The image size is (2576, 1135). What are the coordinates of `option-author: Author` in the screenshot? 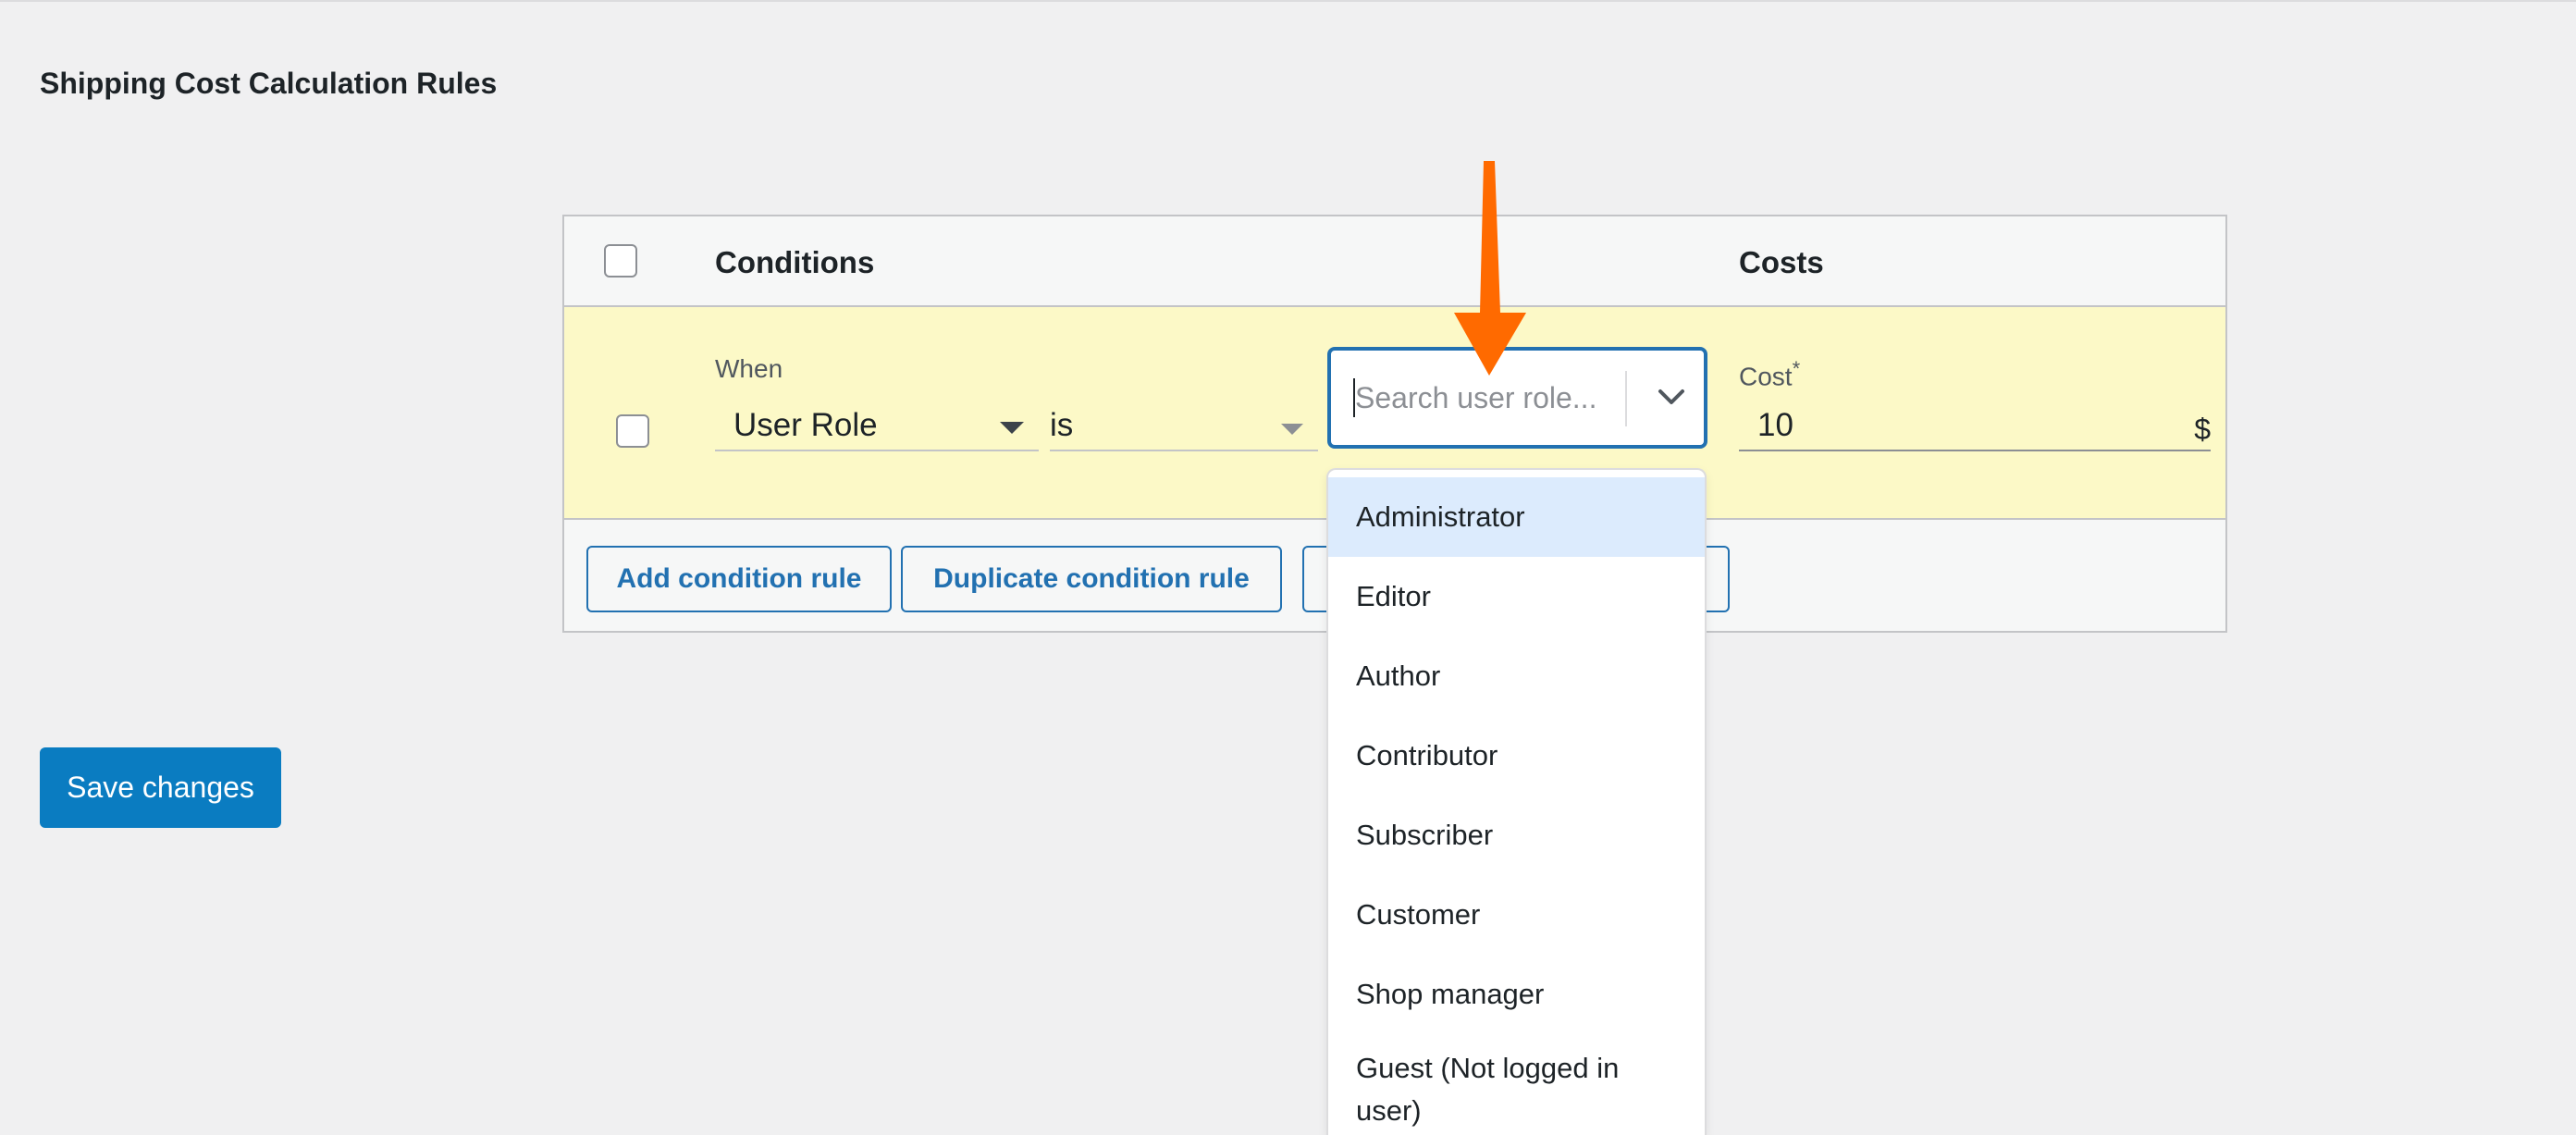 It's located at (1516, 676).